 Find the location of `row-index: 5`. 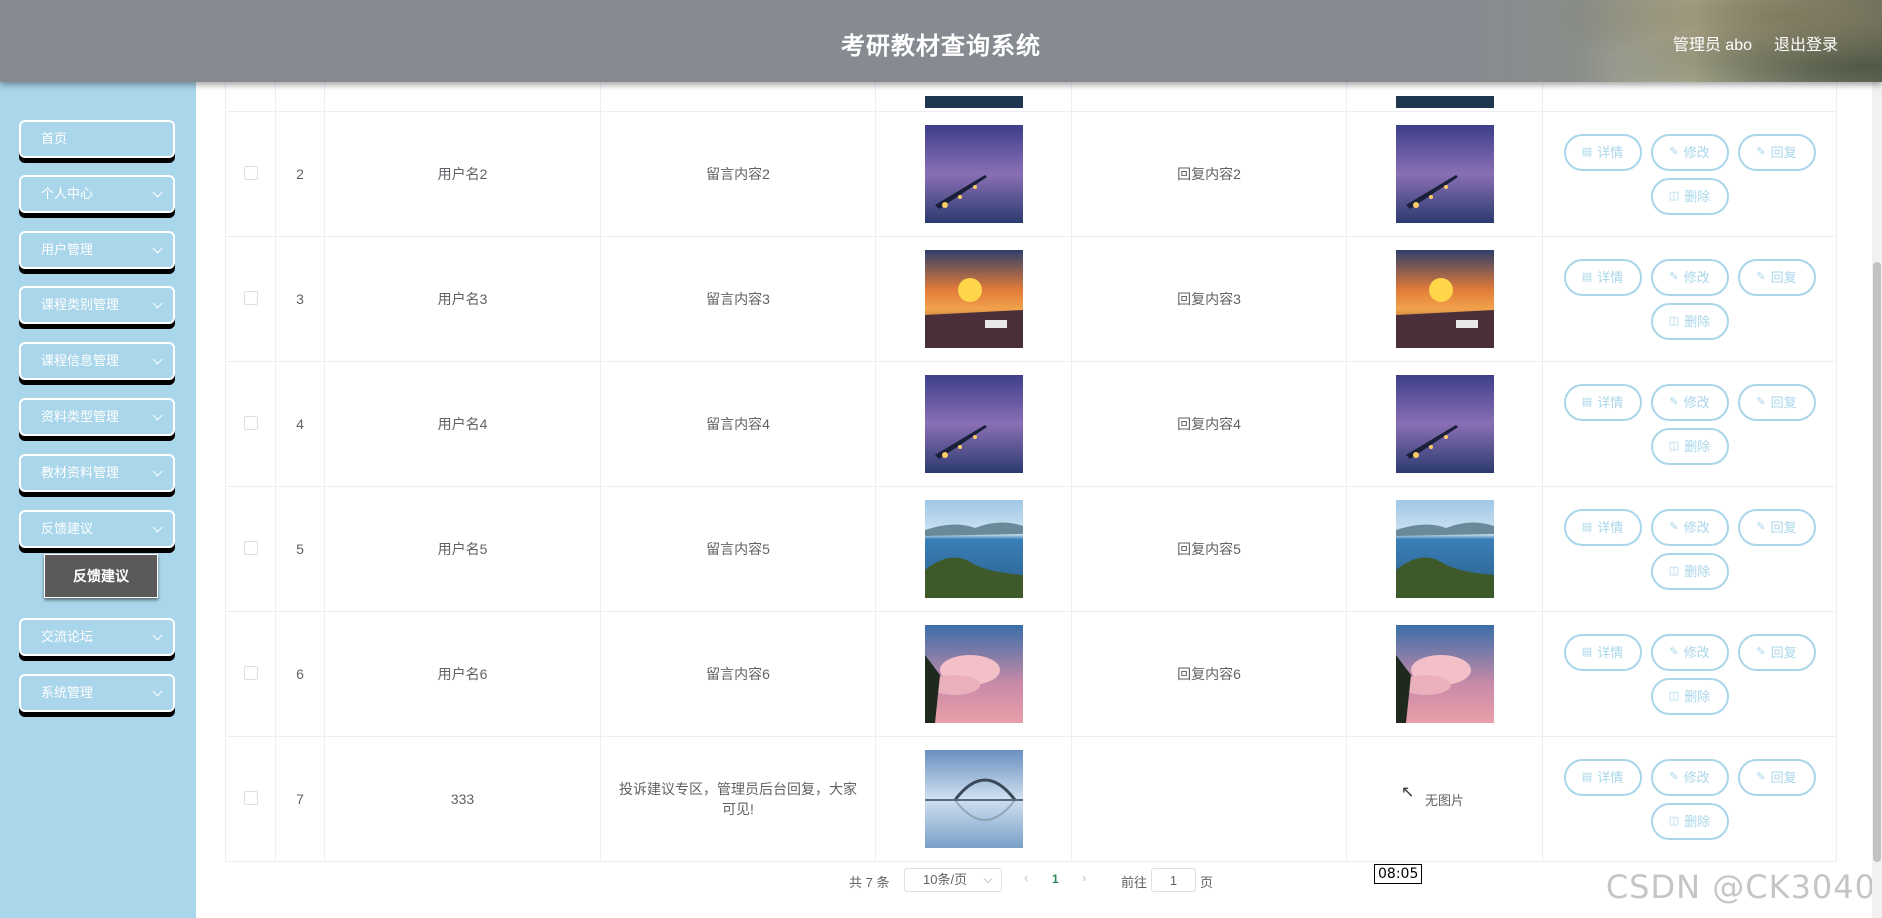

row-index: 5 is located at coordinates (300, 549).